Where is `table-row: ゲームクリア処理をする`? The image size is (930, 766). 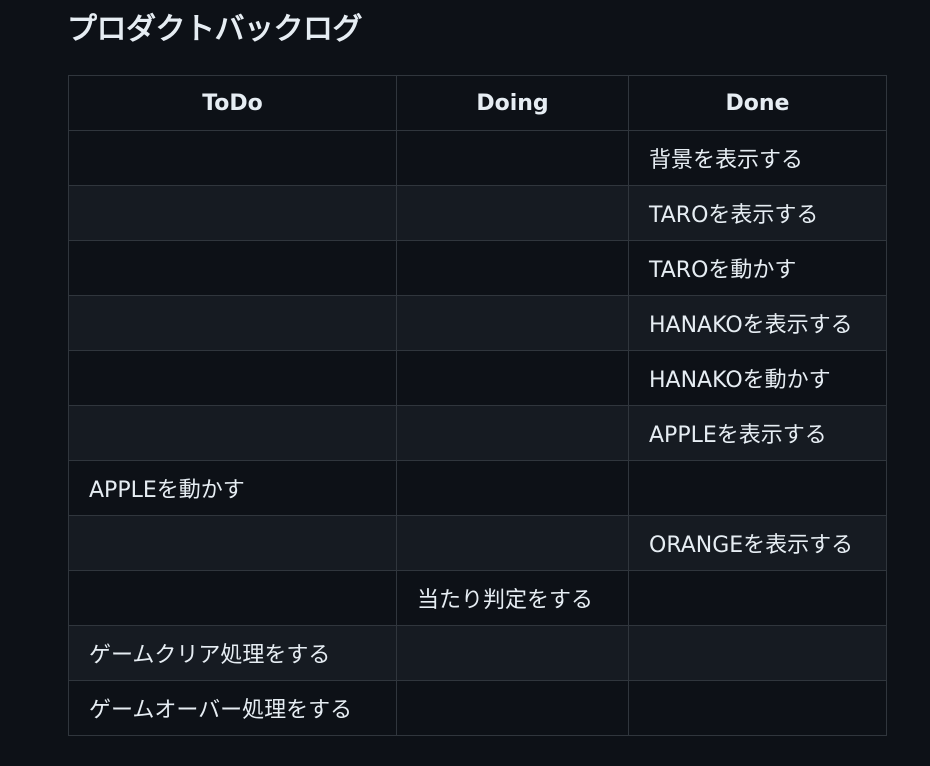
table-row: ゲームクリア処理をする is located at coordinates (477, 653).